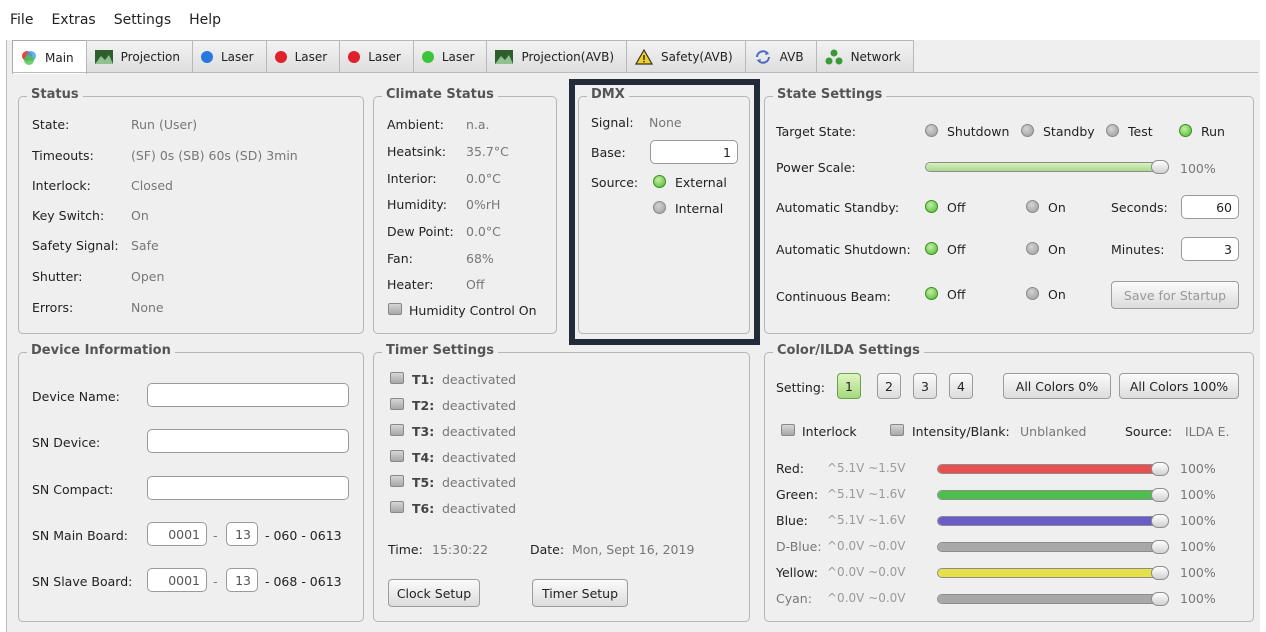 The width and height of the screenshot is (1266, 632). Describe the element at coordinates (838, 207) in the screenshot. I see `auto-standby-label: Automatic Standby:` at that location.